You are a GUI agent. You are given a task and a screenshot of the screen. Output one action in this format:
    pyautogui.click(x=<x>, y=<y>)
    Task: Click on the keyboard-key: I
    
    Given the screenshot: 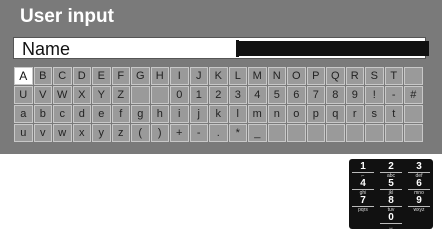 What is the action you would take?
    pyautogui.click(x=179, y=76)
    